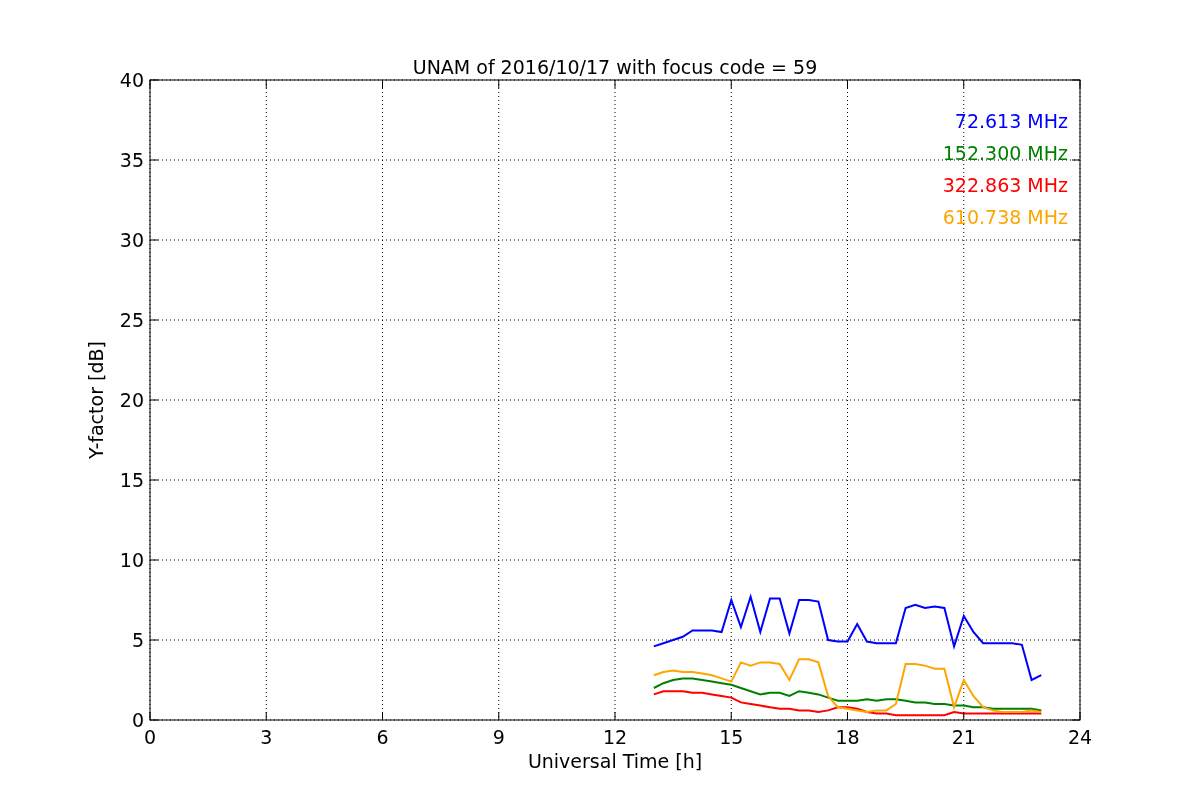 Image resolution: width=1200 pixels, height=800 pixels. I want to click on y-tick-label: 40, so click(131, 80).